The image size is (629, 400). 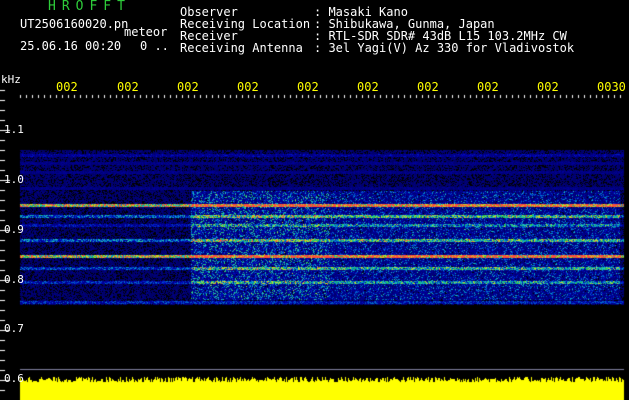 I want to click on freq-unit: kHz, so click(x=11, y=79).